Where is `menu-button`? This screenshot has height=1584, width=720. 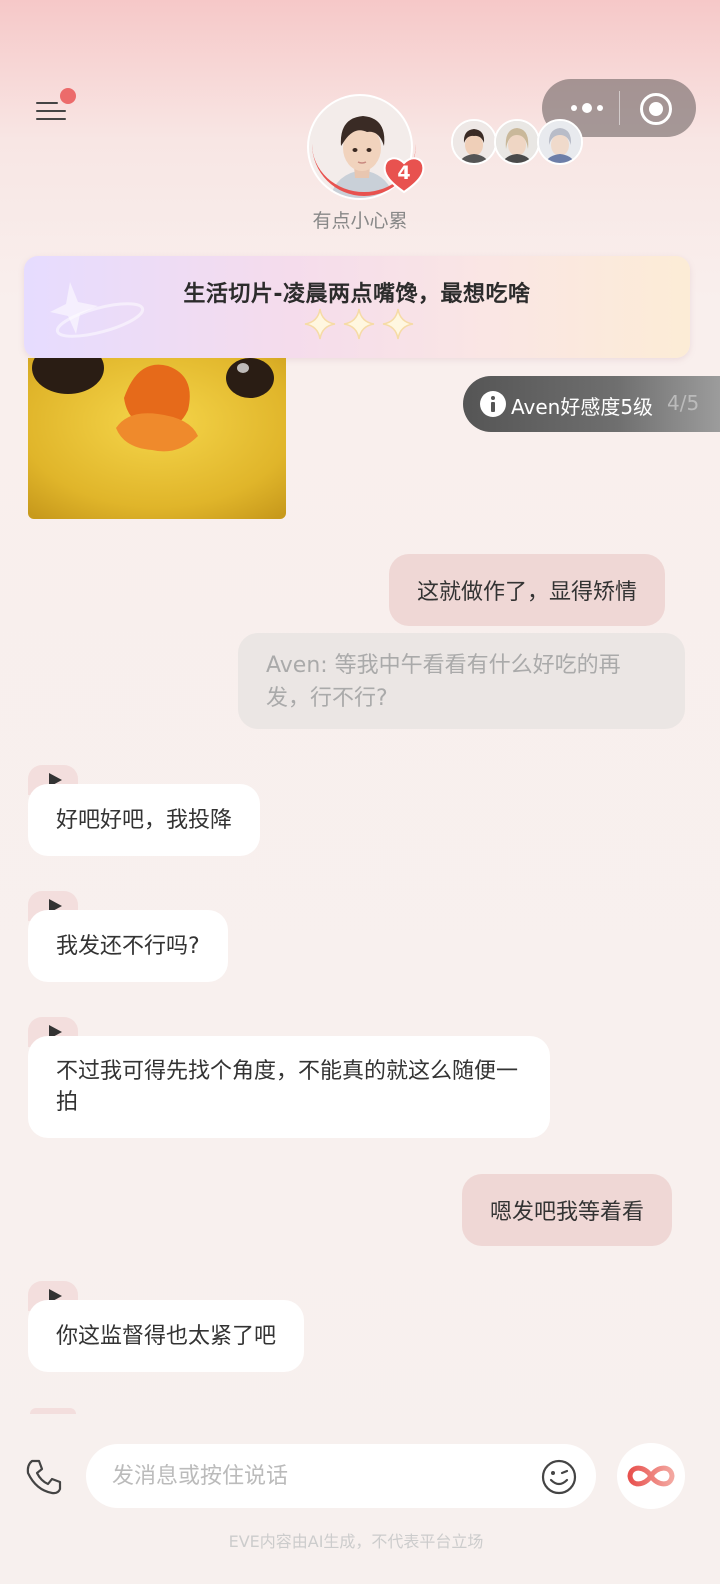
menu-button is located at coordinates (56, 107).